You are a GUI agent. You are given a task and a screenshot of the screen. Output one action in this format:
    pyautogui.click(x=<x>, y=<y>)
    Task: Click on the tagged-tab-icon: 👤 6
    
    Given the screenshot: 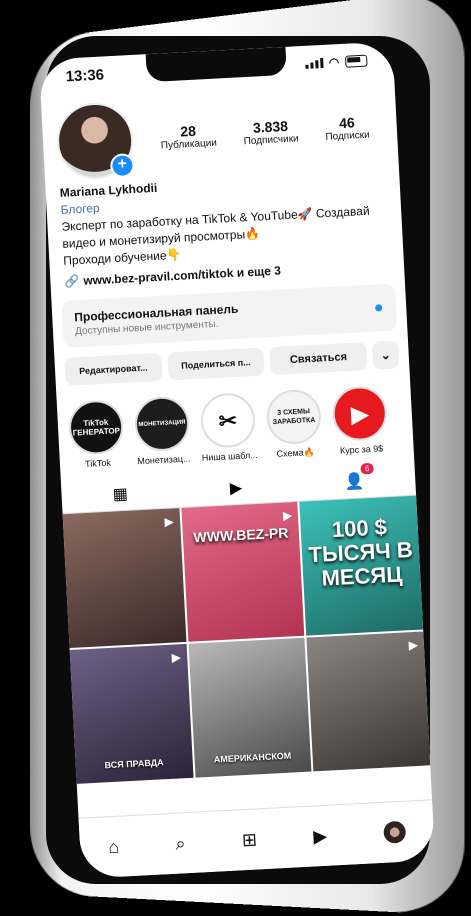 What is the action you would take?
    pyautogui.click(x=359, y=477)
    